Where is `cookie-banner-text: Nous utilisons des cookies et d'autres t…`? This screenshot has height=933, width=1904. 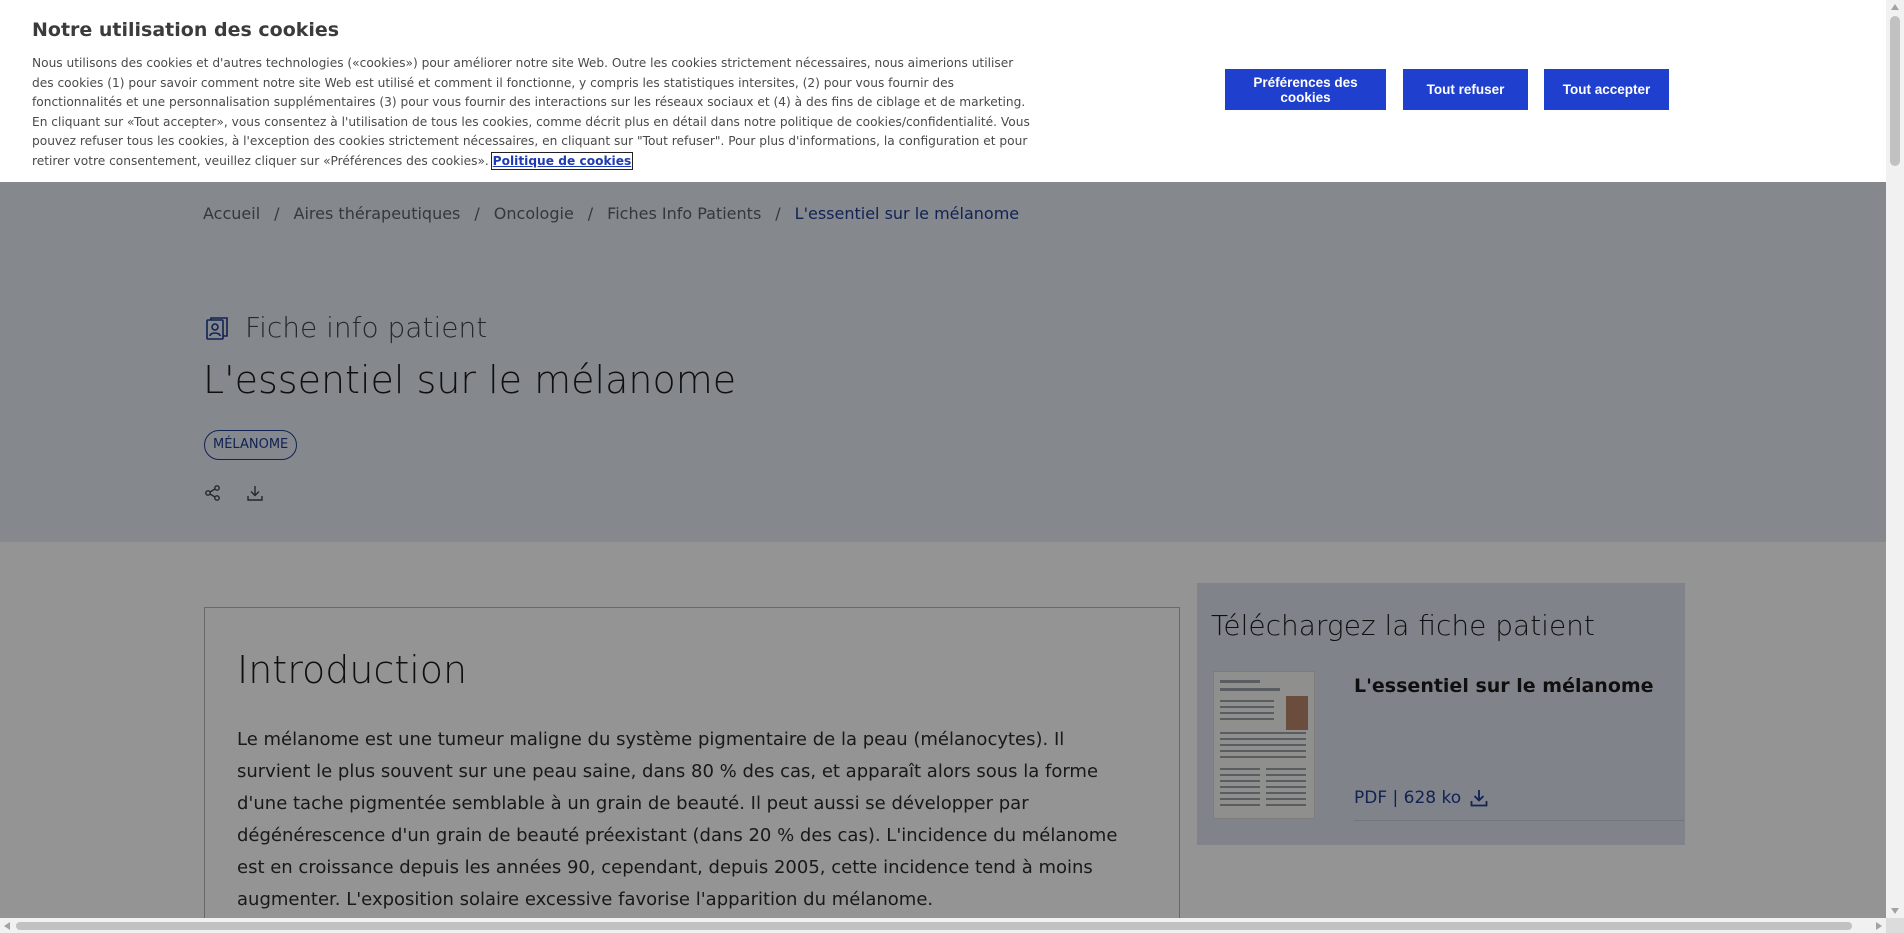
cookie-banner-text: Nous utilisons des cookies et d'autres t… is located at coordinates (532, 113).